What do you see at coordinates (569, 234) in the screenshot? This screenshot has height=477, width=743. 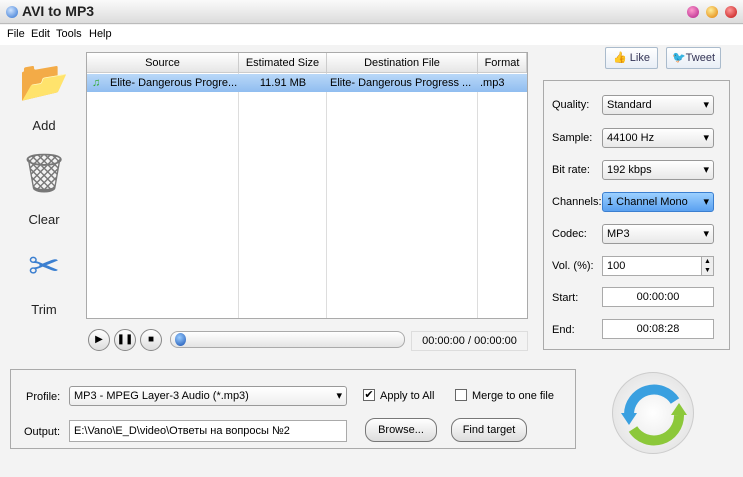 I see `codec-label: Codec:` at bounding box center [569, 234].